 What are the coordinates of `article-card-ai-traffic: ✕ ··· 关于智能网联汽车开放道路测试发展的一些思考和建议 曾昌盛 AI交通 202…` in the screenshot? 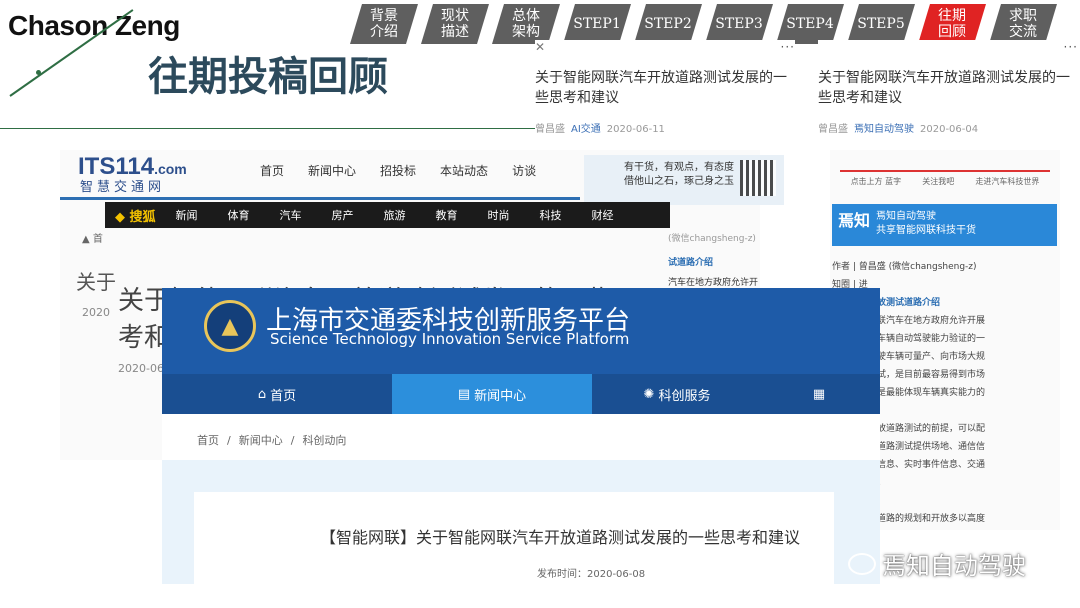 It's located at (665, 95).